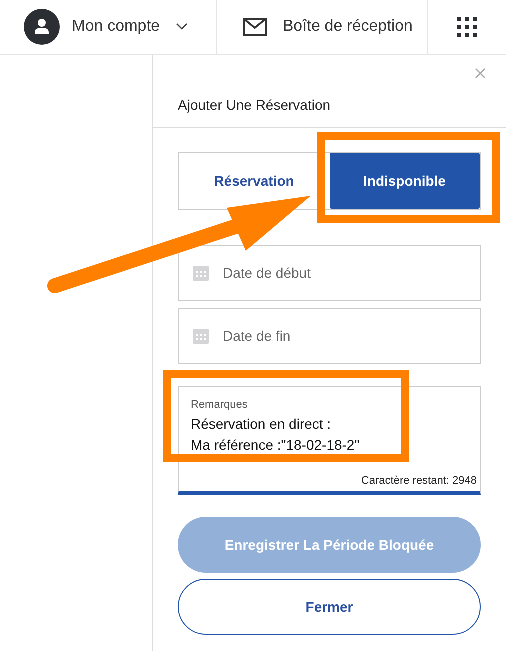 The image size is (506, 651). I want to click on date-input: Date de fin, so click(351, 336).